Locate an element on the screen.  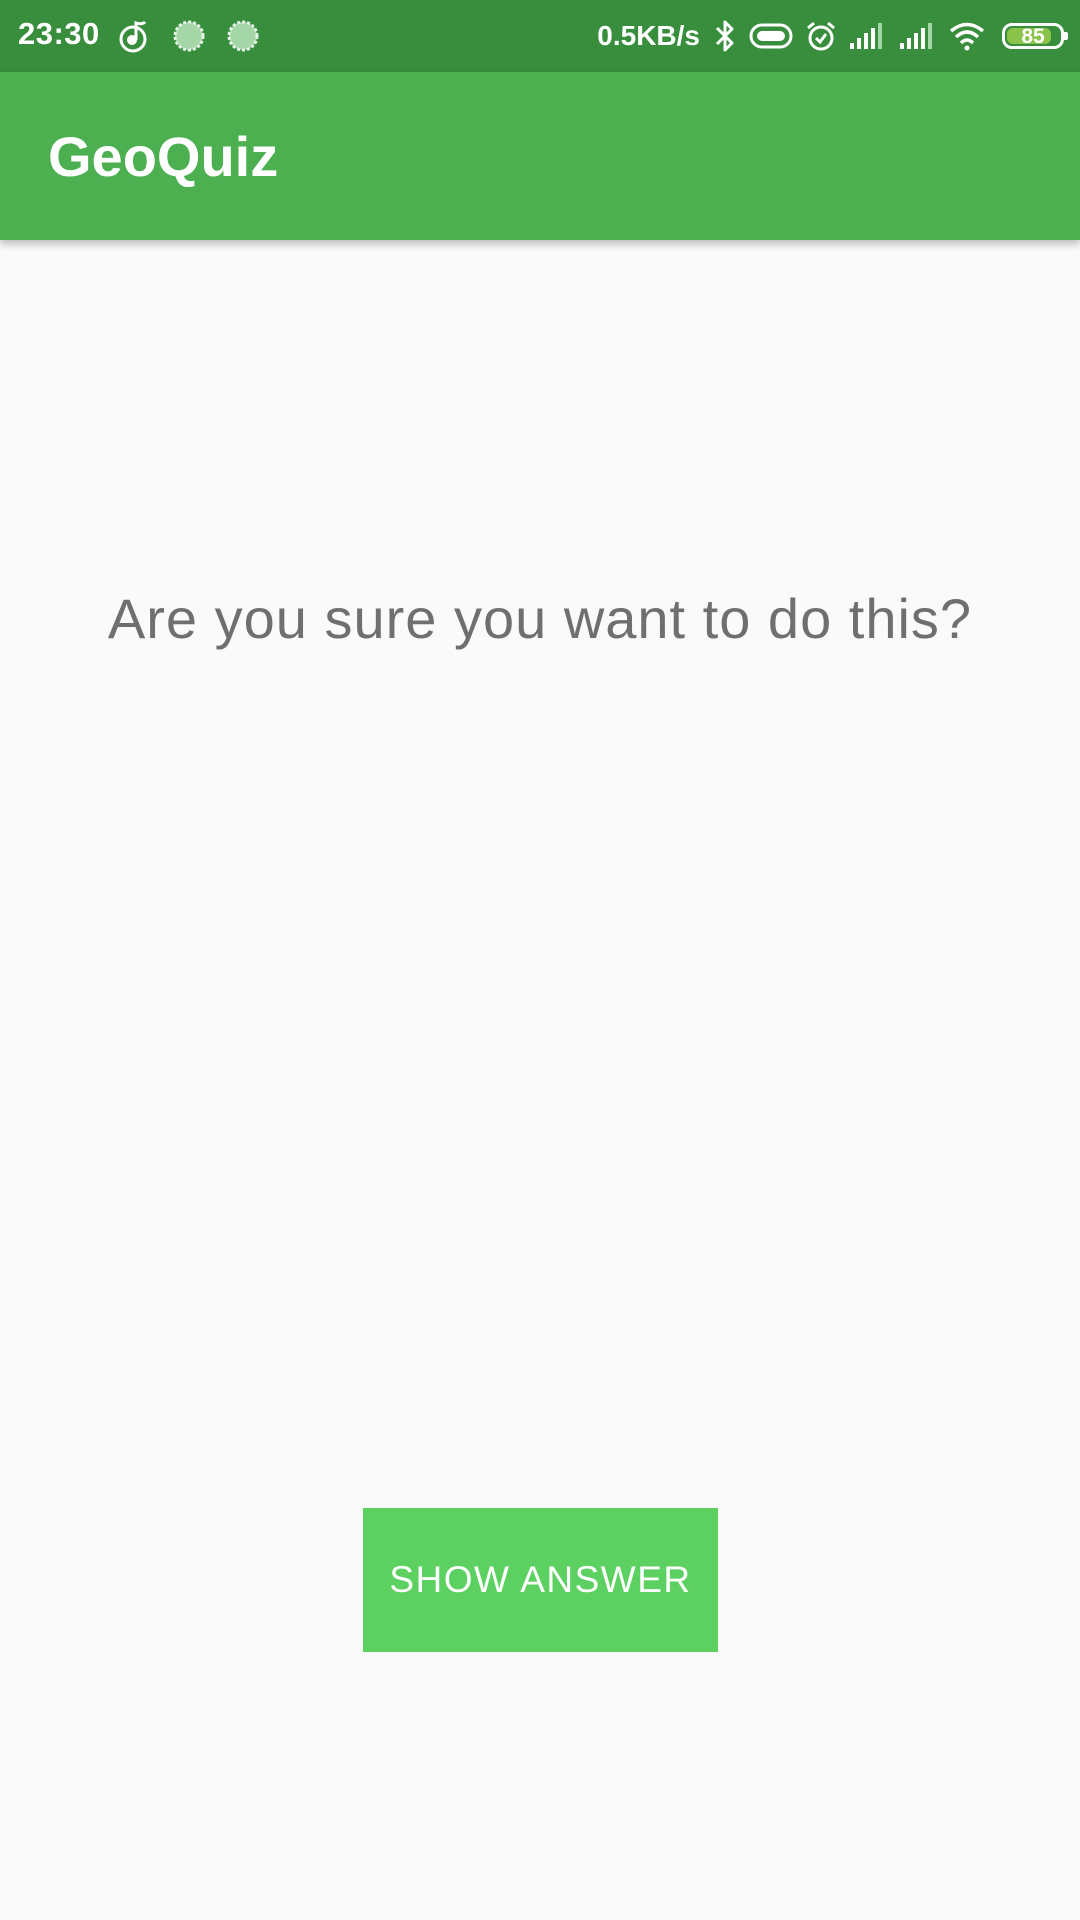
status-time: 23:30 is located at coordinates (59, 33).